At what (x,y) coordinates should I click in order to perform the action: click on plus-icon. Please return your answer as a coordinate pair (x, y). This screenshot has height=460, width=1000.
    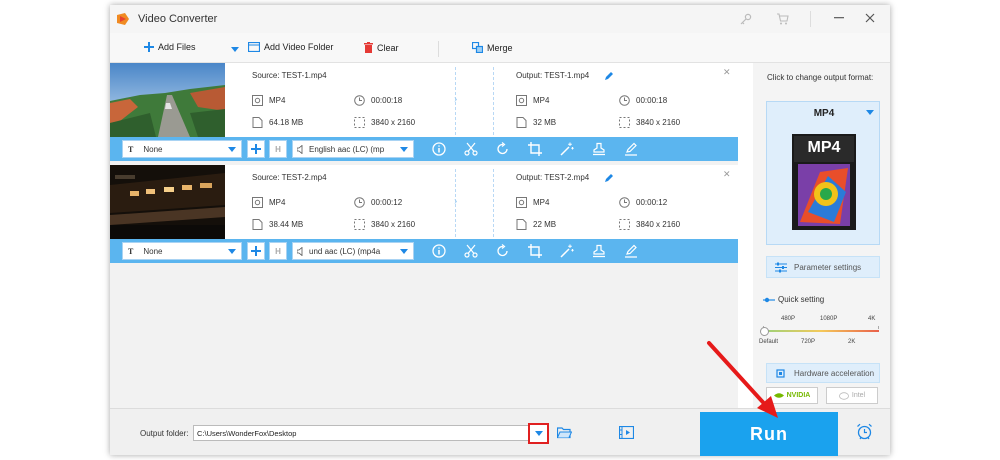
    Looking at the image, I should click on (256, 251).